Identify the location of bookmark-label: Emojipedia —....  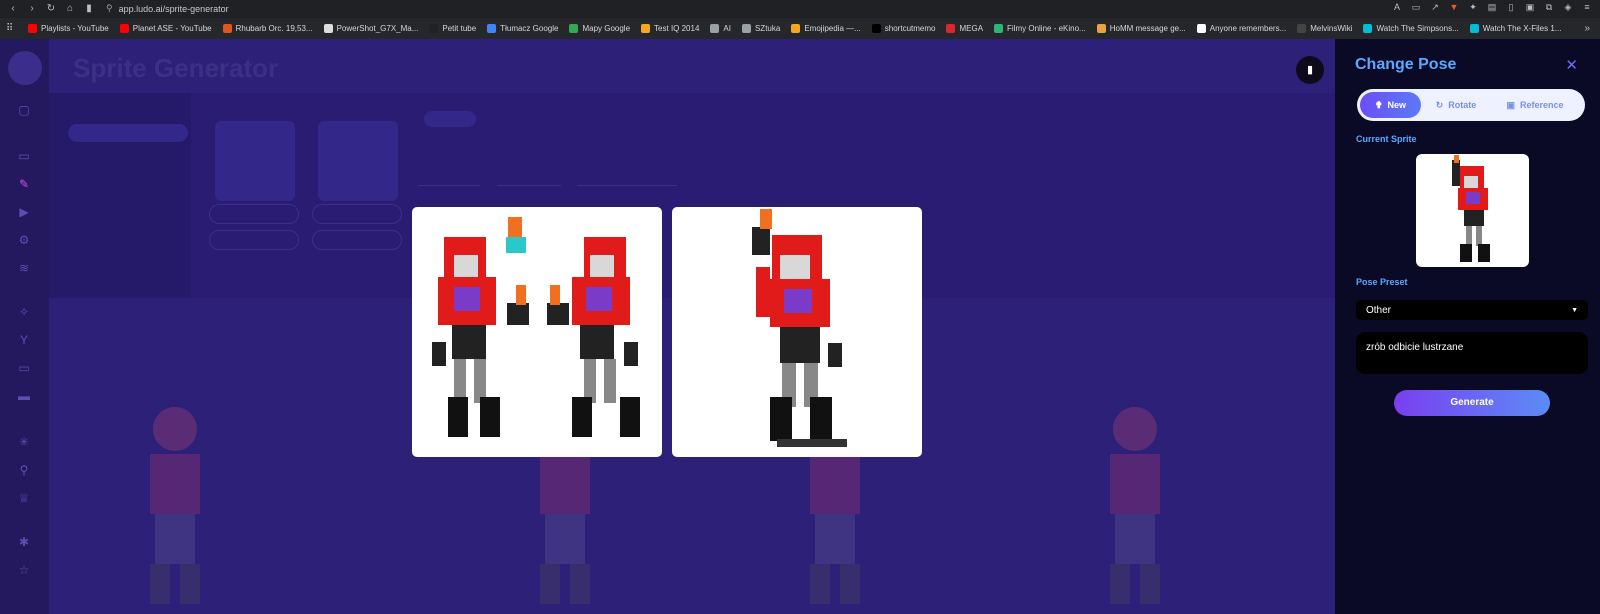
(832, 28).